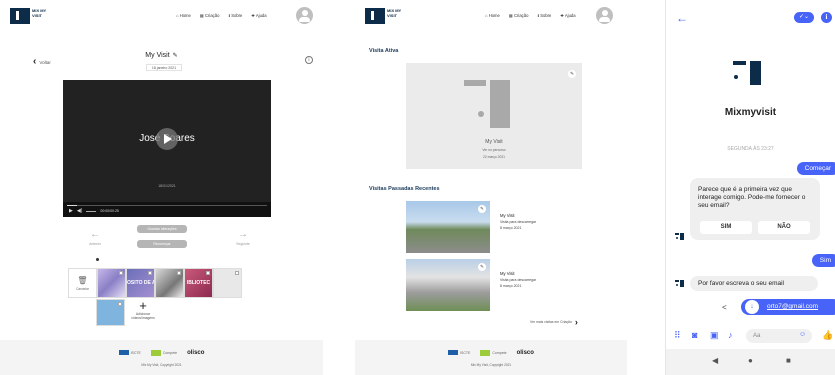 The width and height of the screenshot is (835, 375). What do you see at coordinates (494, 157) in the screenshot?
I see `active-visit-date: 22 março 2021` at bounding box center [494, 157].